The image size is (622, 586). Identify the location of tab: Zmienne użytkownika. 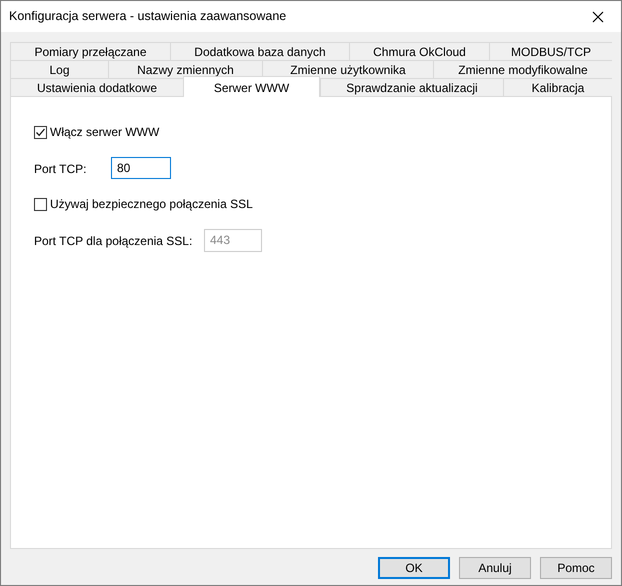
(347, 69).